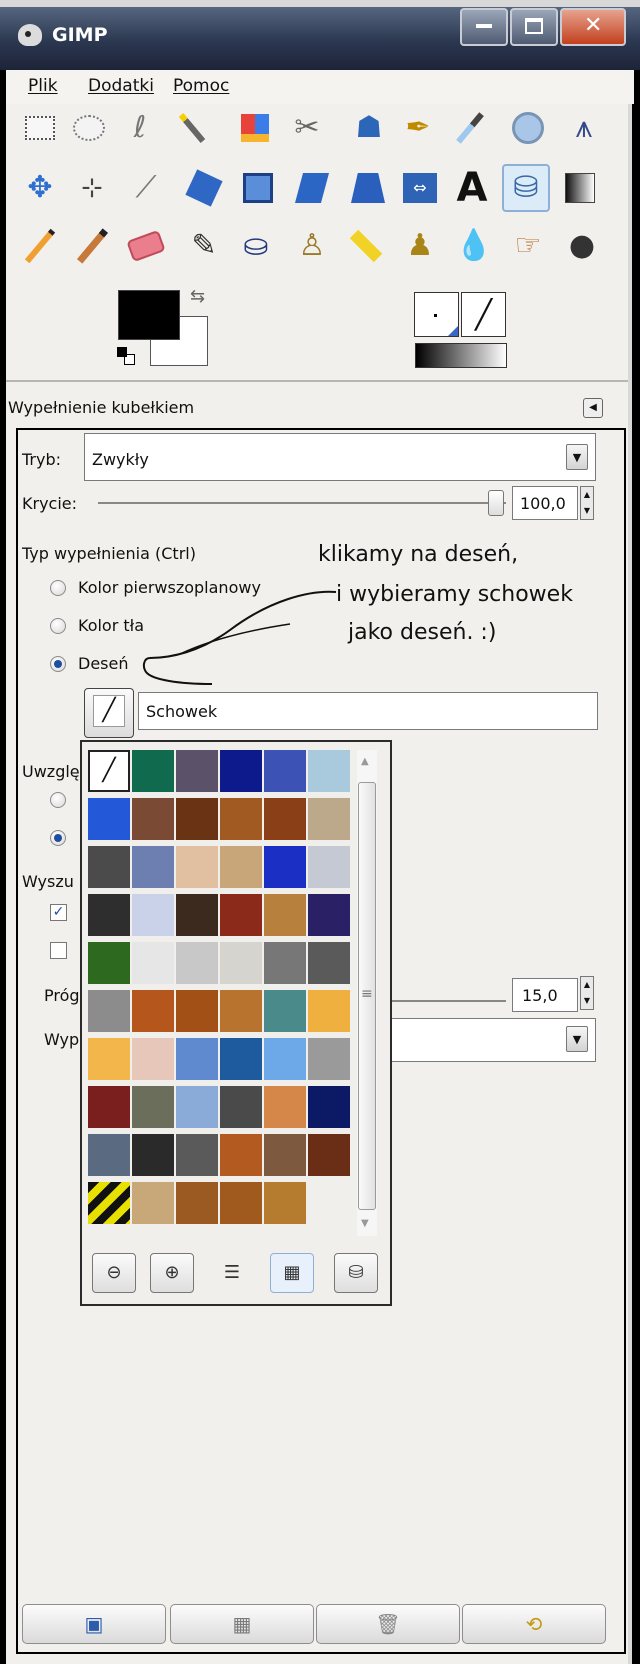 Image resolution: width=640 pixels, height=1664 pixels. I want to click on affected-selection-radio, so click(58, 800).